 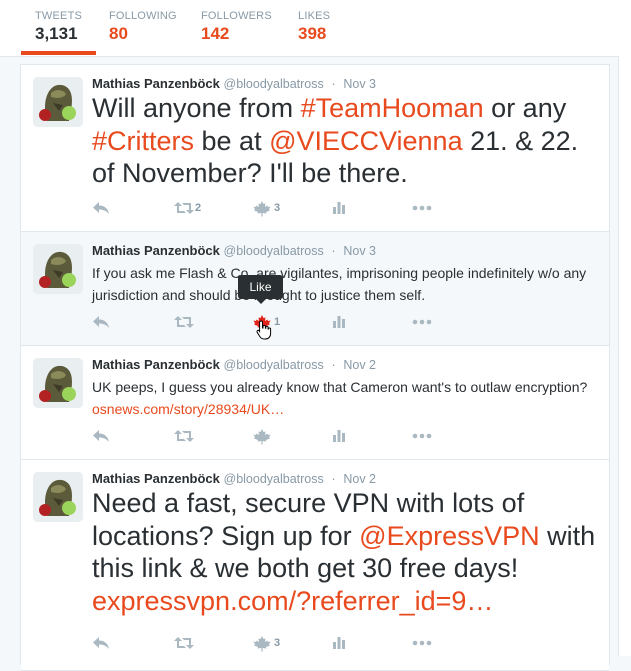 What do you see at coordinates (198, 208) in the screenshot?
I see `retweet-count: 2` at bounding box center [198, 208].